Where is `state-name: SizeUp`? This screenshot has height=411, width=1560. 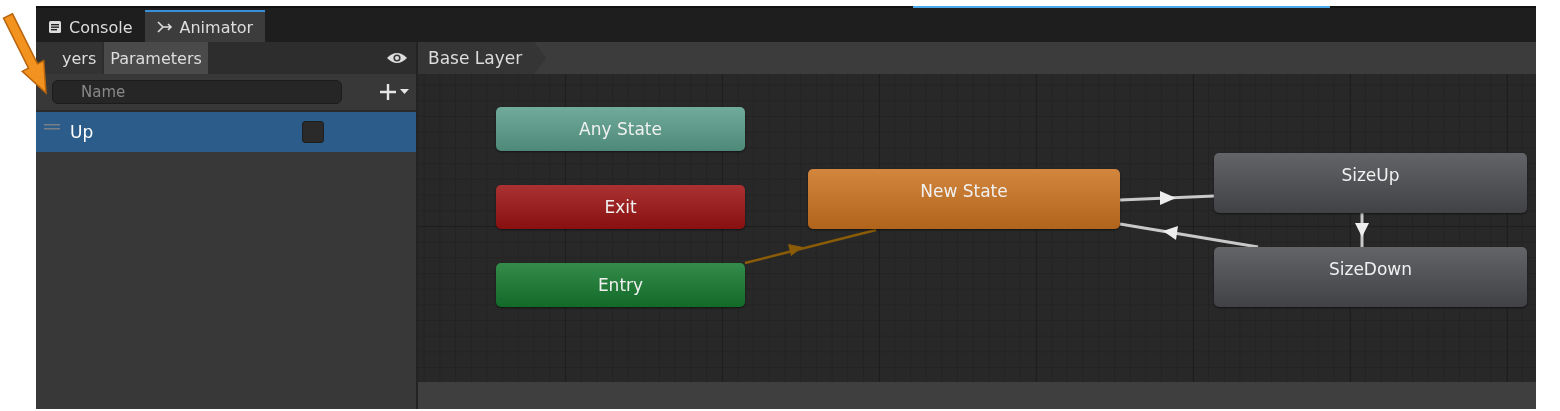
state-name: SizeUp is located at coordinates (1370, 175).